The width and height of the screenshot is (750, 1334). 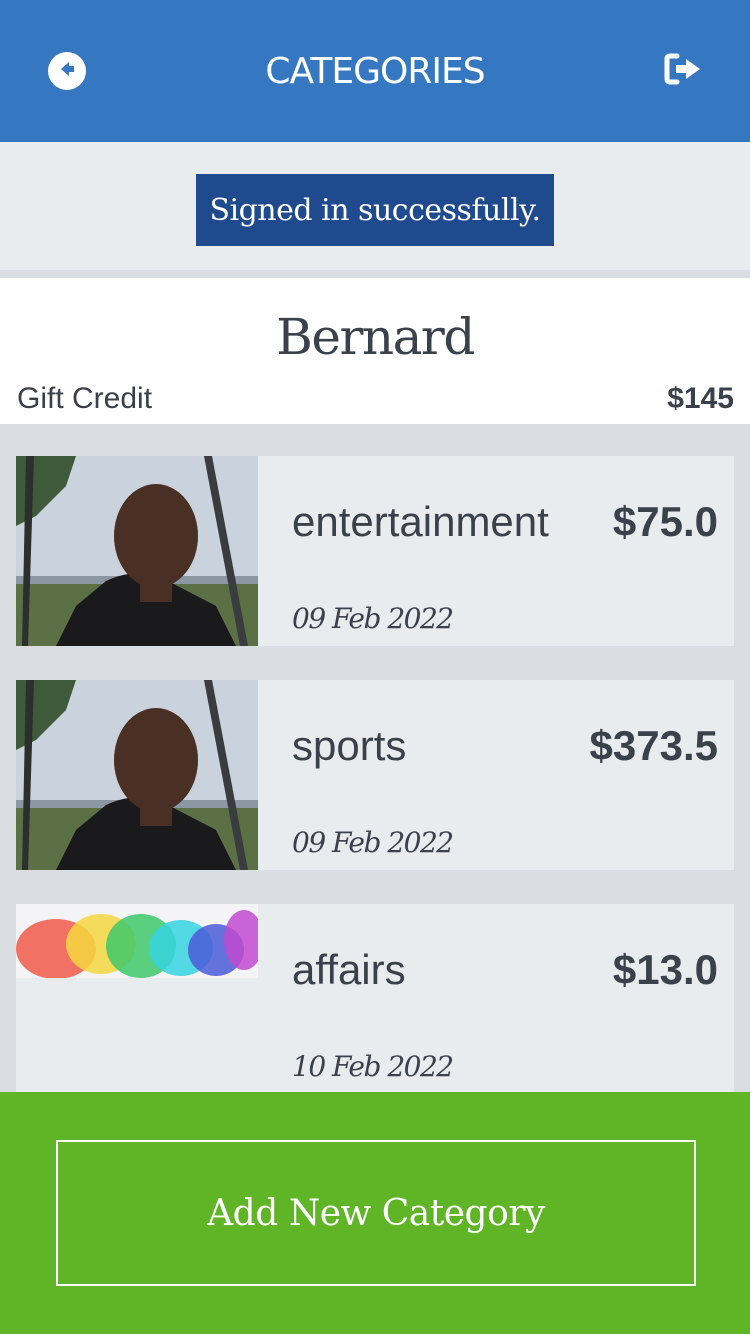 I want to click on category-card: affairs $13.0 10 Feb 2022, so click(x=375, y=998).